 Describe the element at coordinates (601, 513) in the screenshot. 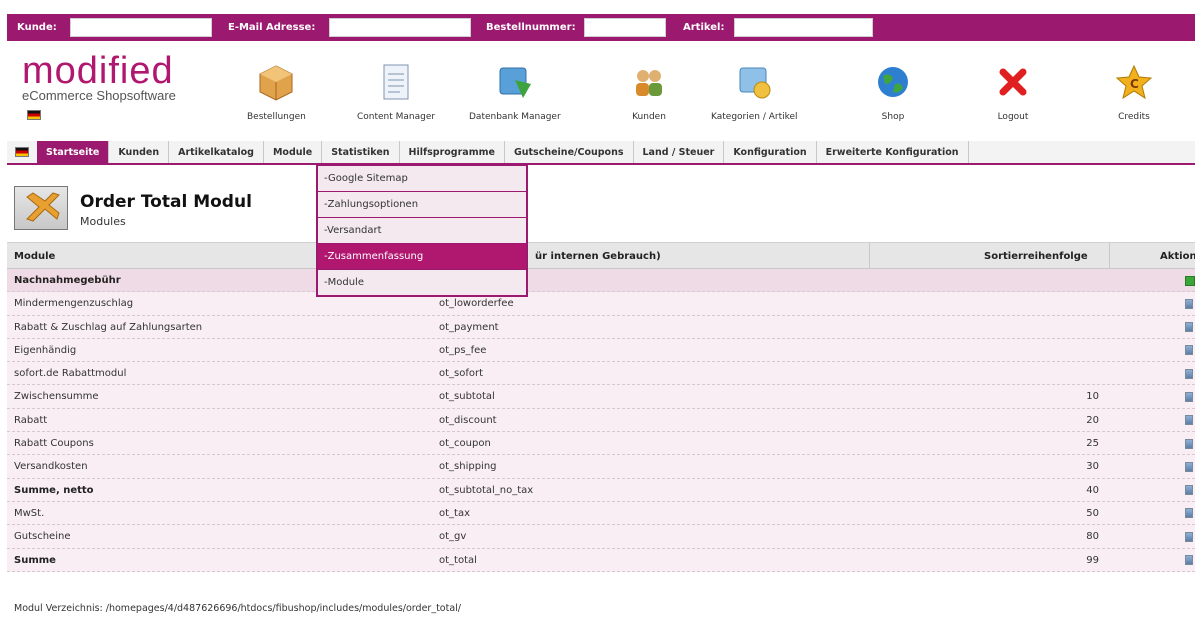

I see `table-row: MwSt. ot_tax 50` at that location.